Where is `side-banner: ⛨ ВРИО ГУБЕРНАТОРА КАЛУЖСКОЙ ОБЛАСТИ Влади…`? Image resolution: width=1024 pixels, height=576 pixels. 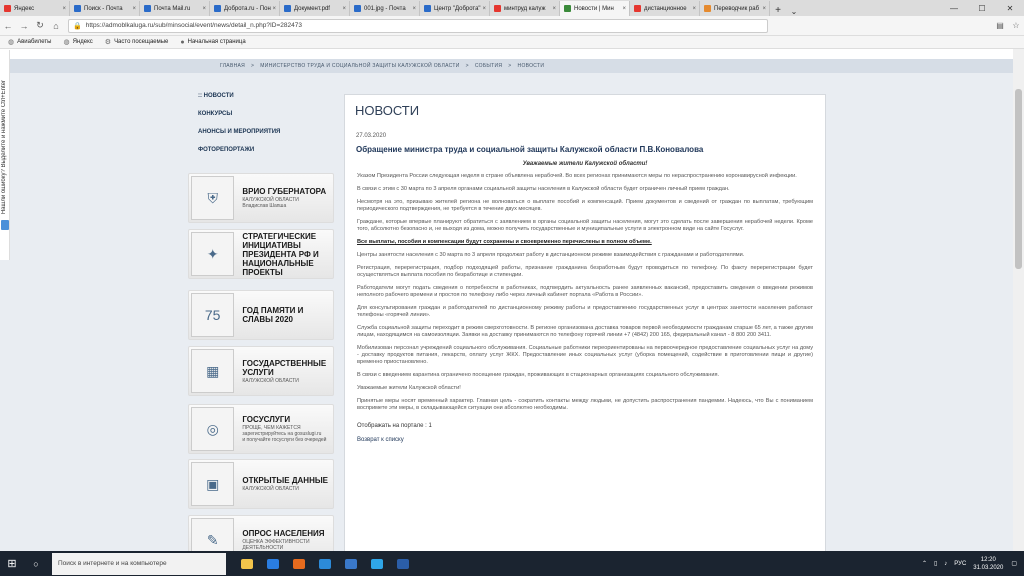 side-banner: ⛨ ВРИО ГУБЕРНАТОРА КАЛУЖСКОЙ ОБЛАСТИ Влади… is located at coordinates (261, 198).